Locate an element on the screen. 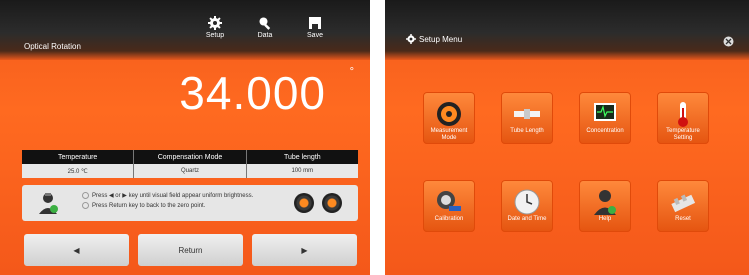  measurement-mode-tile: Measurement Mode is located at coordinates (449, 118).